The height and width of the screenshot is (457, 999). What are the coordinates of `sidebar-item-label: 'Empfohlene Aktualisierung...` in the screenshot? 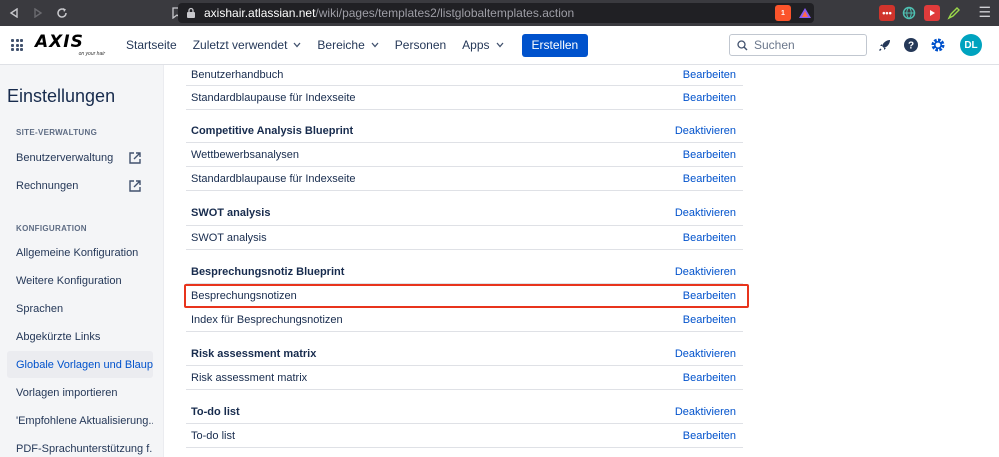 It's located at (84, 420).